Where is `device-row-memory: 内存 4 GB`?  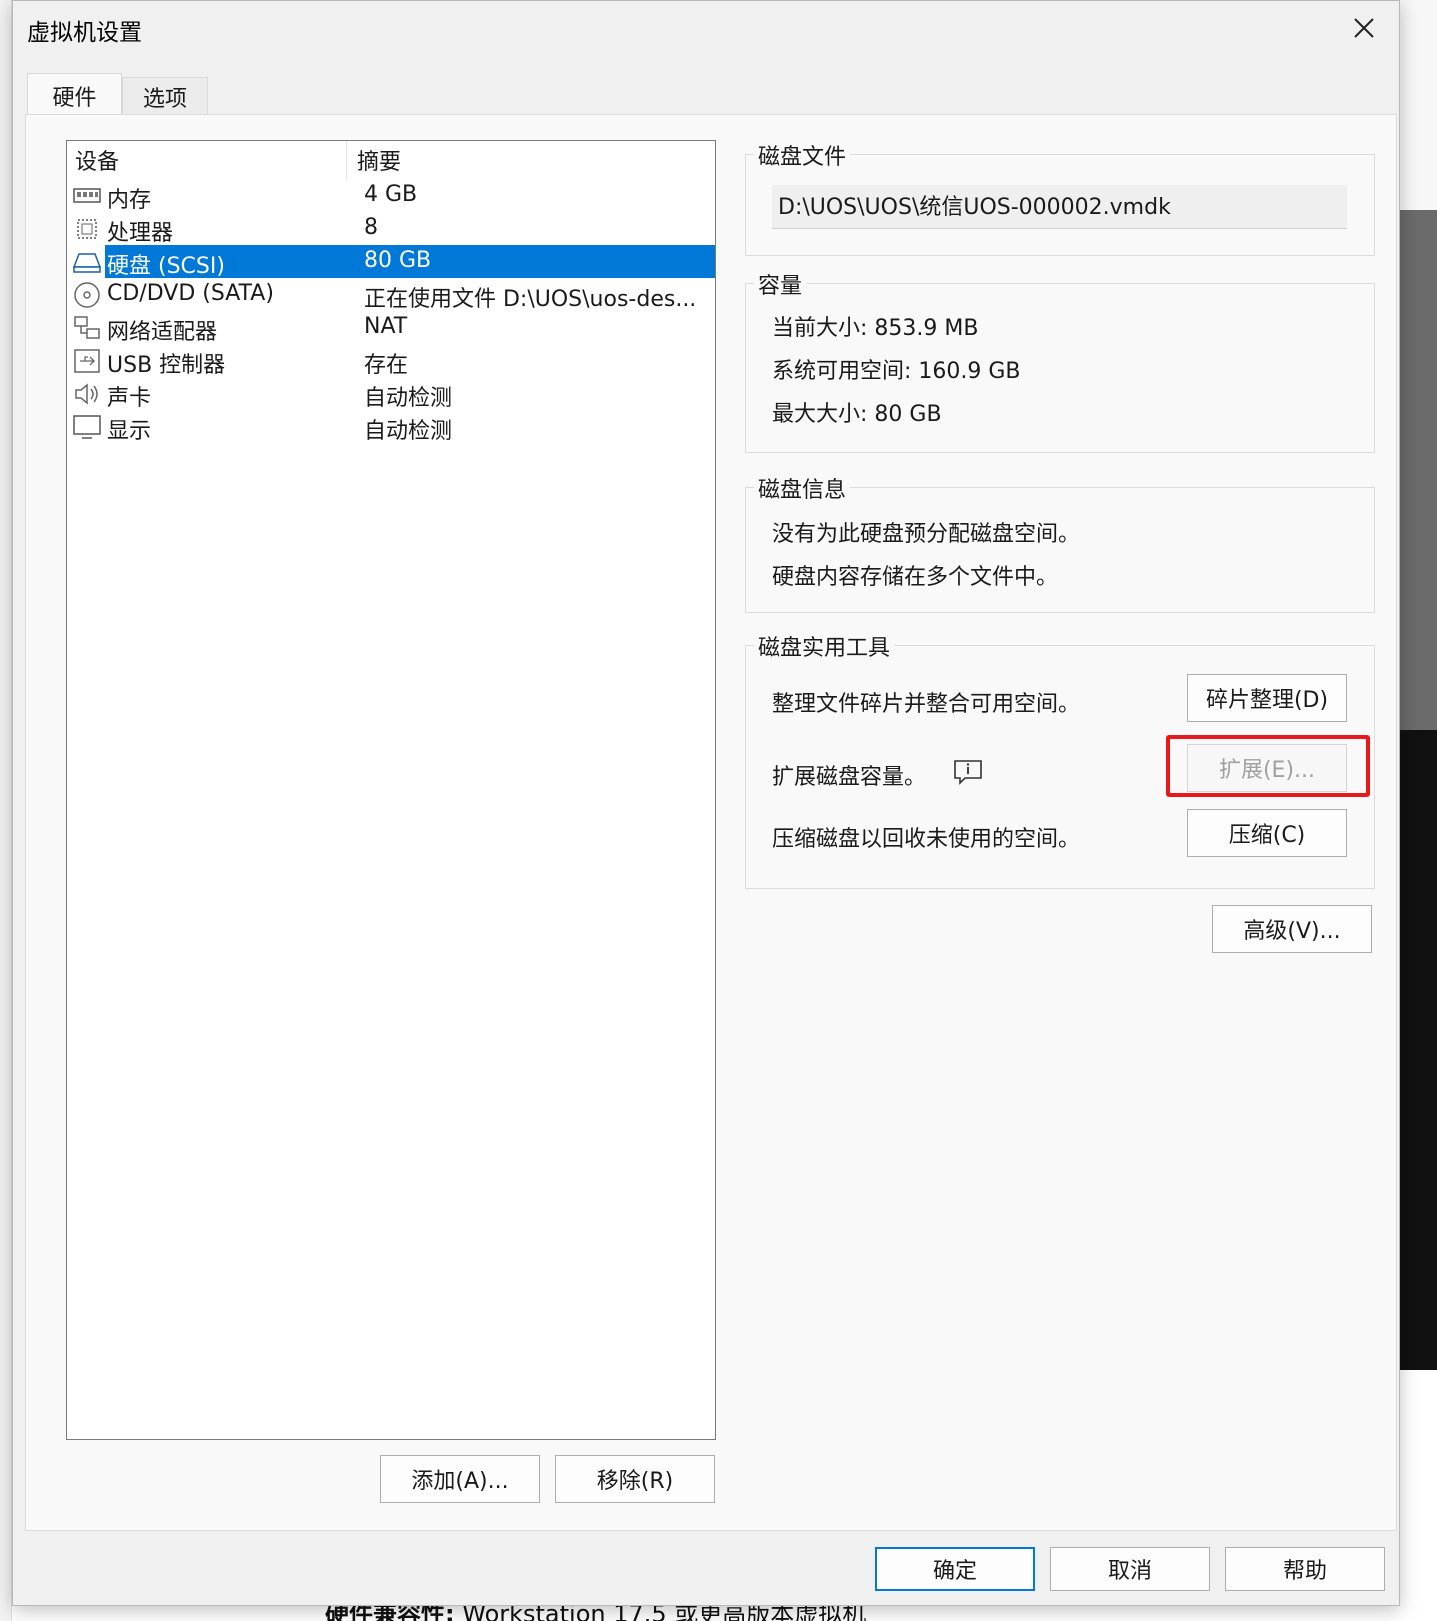
device-row-memory: 内存 4 GB is located at coordinates (391, 196).